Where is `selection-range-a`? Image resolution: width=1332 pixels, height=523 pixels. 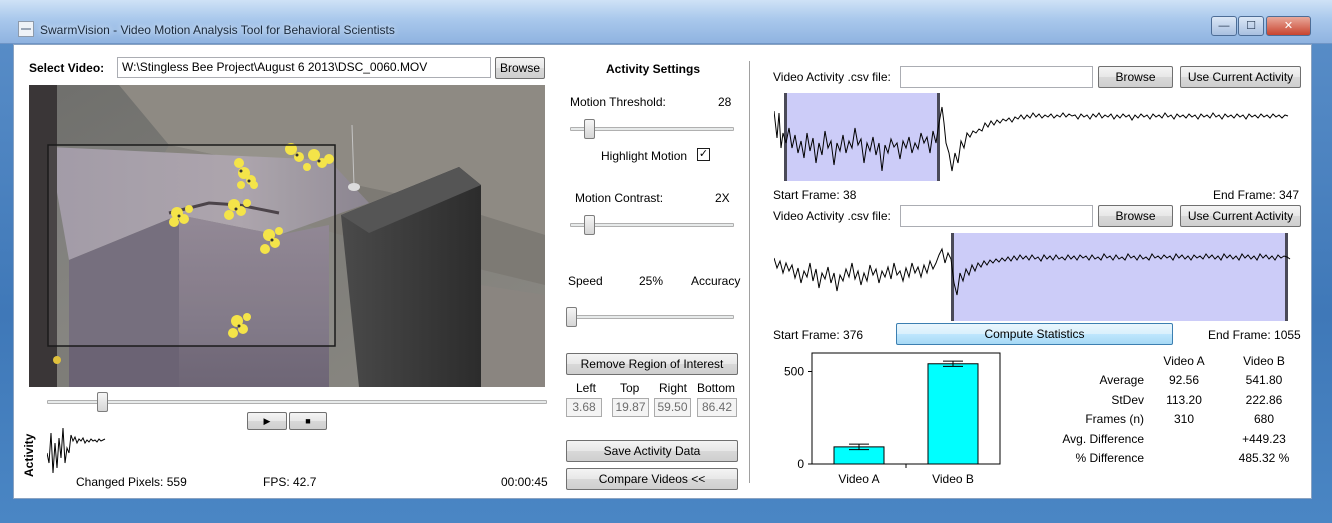
selection-range-a is located at coordinates (862, 137).